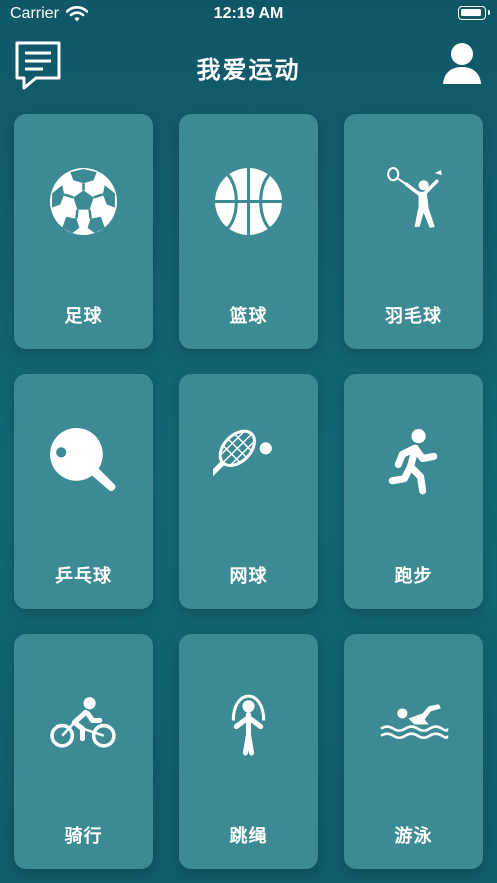  Describe the element at coordinates (248, 725) in the screenshot. I see `jump-rope-icon` at that location.